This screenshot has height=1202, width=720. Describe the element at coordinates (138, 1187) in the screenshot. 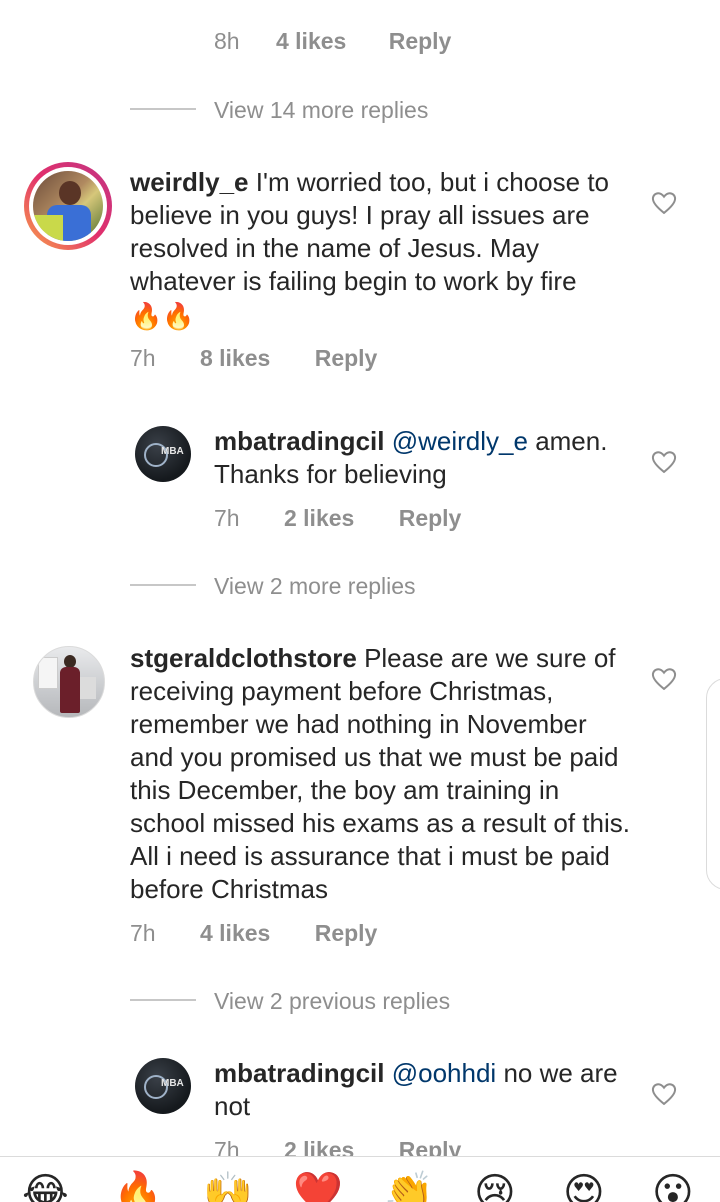

I see `fire-emoji-icon: 🔥` at that location.